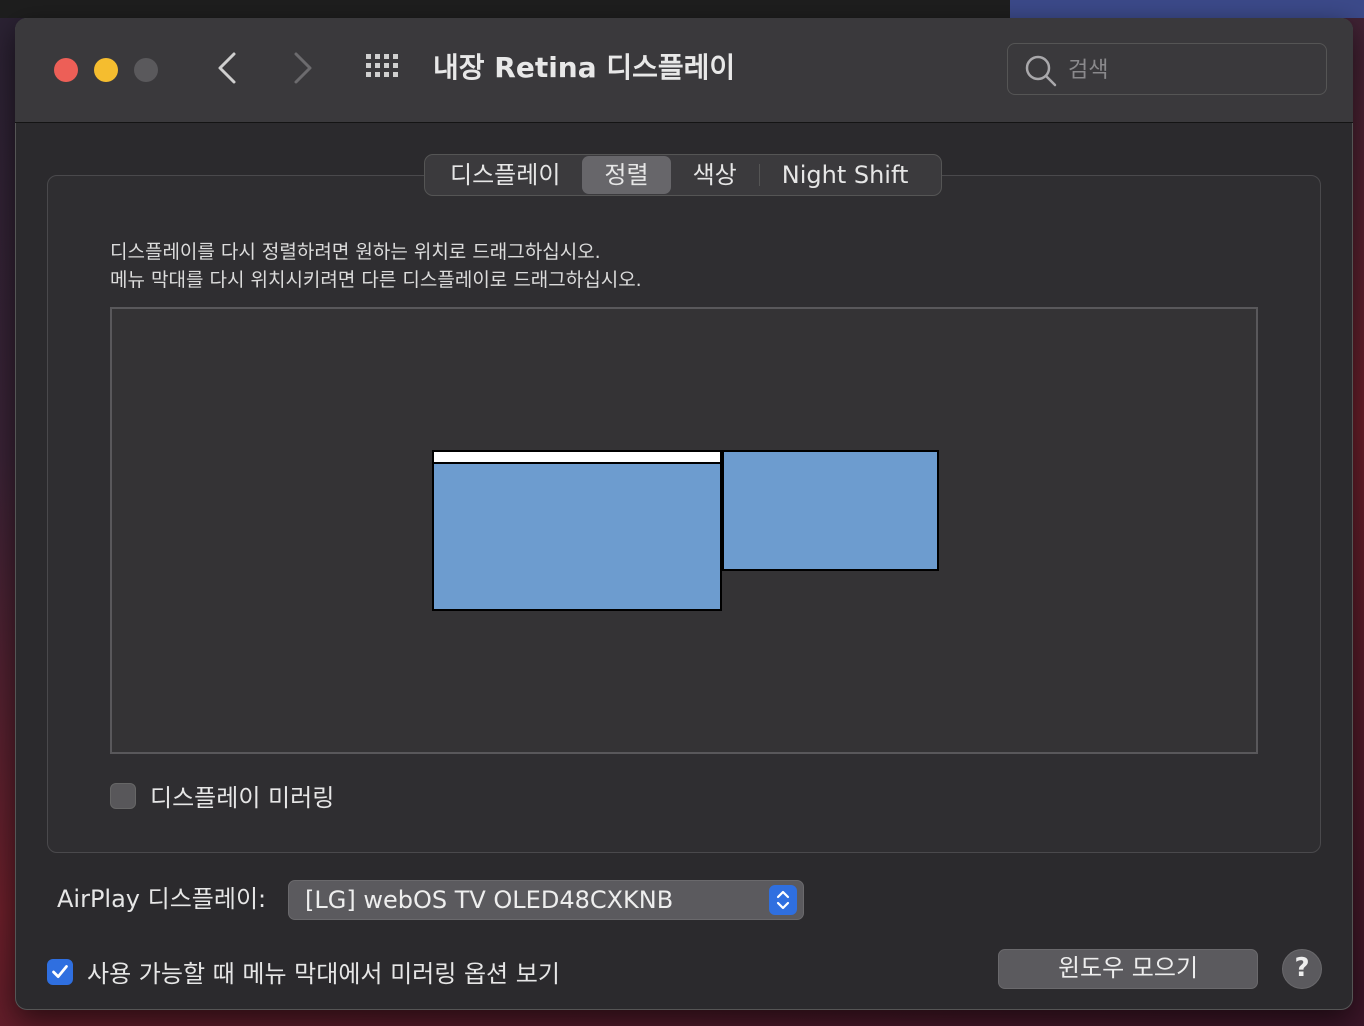  Describe the element at coordinates (382, 65) in the screenshot. I see `grid-icon` at that location.